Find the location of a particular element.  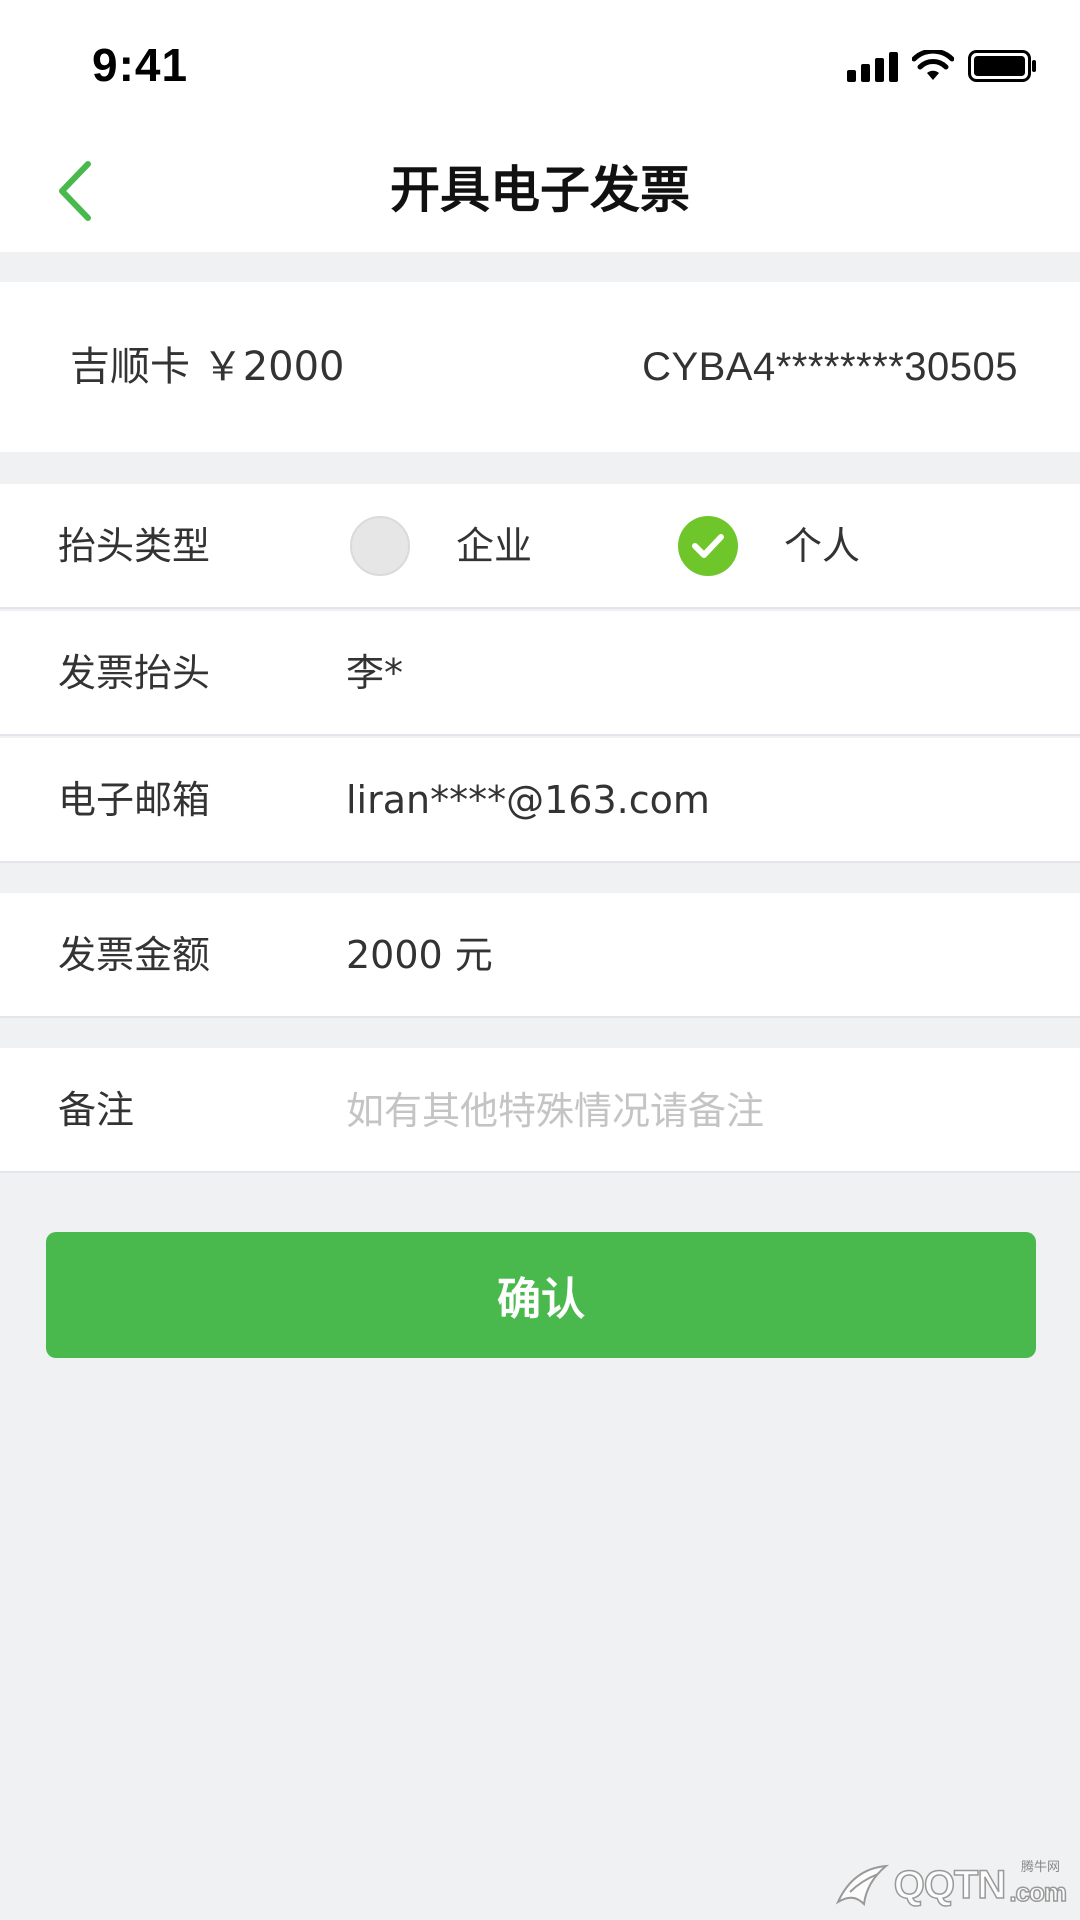

watermark-logo: QQTN .com 腾牛网 is located at coordinates (951, 1884).